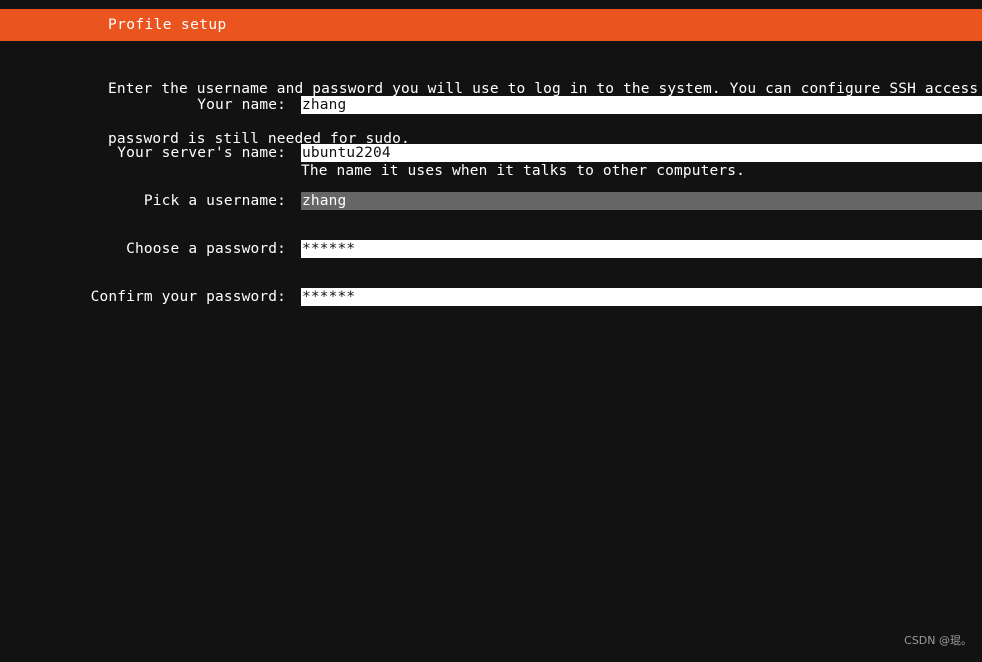  I want to click on field-row-your-name: Your name: zhang, so click(491, 120).